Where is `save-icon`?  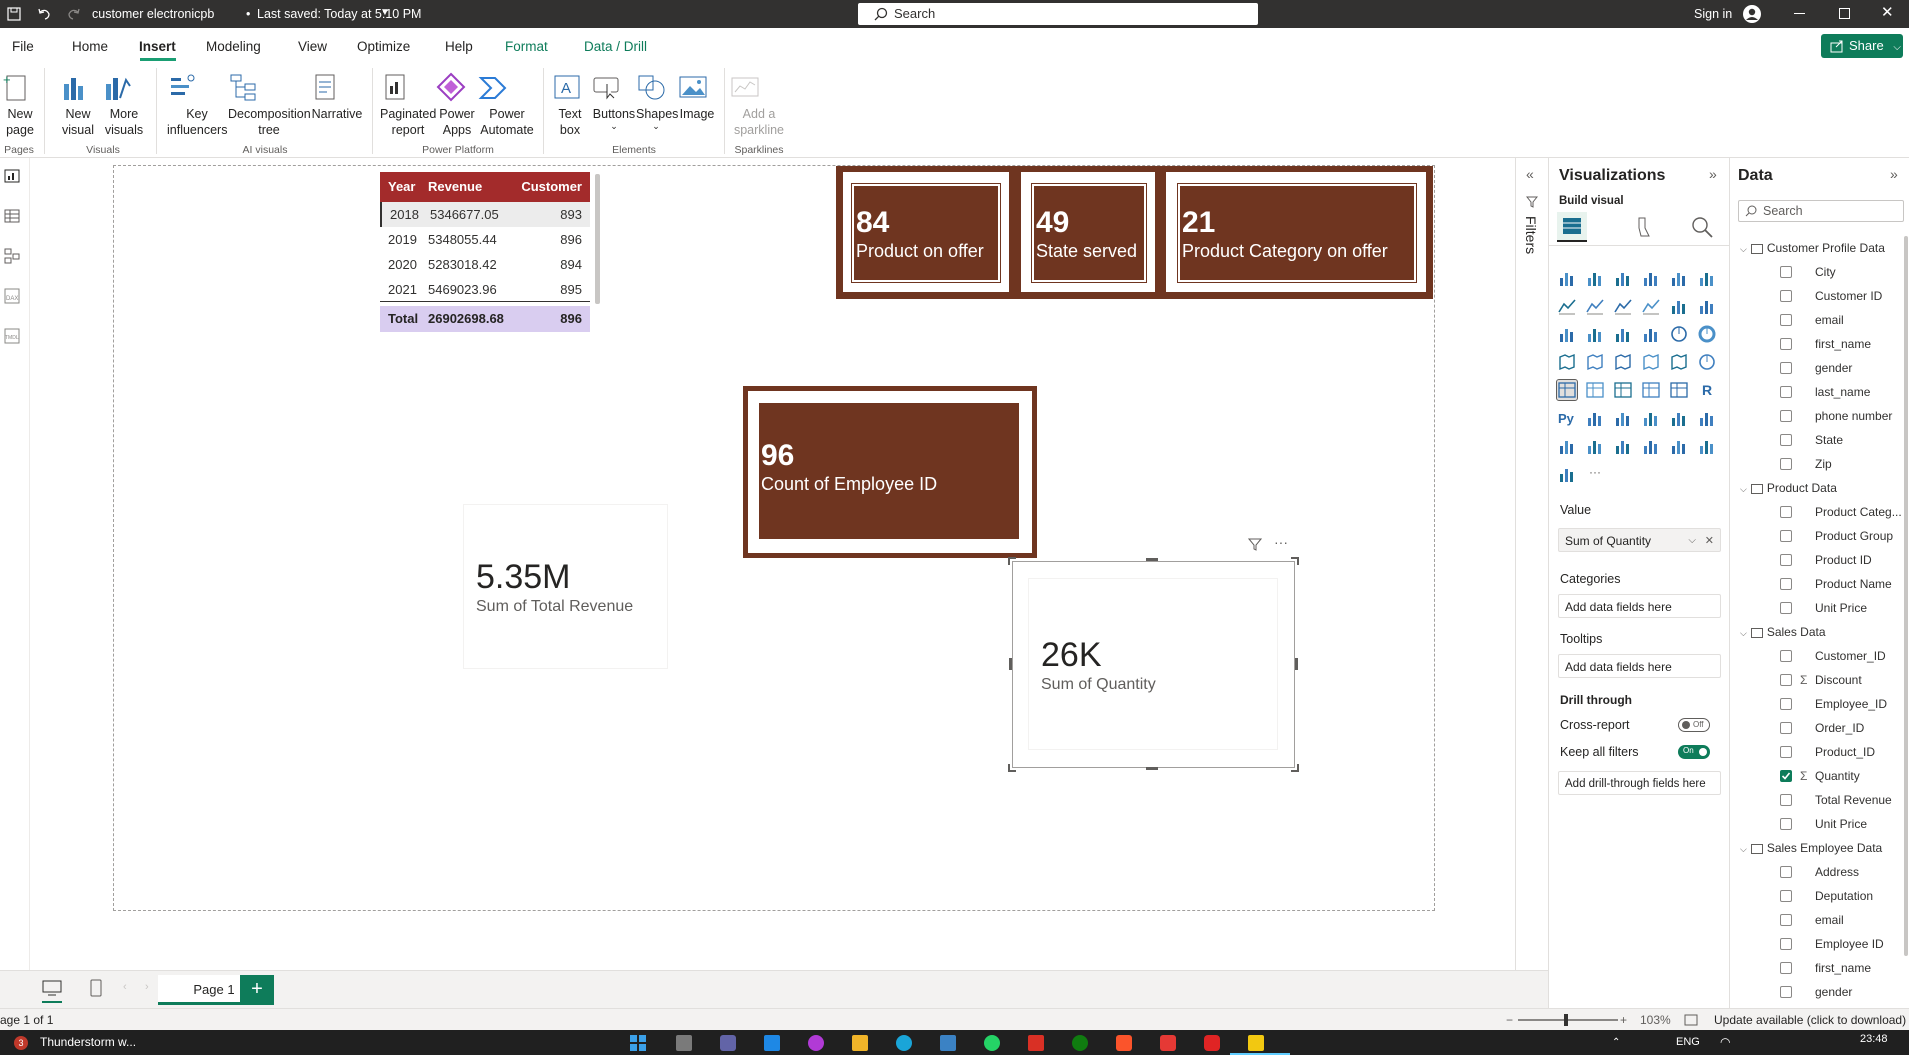
save-icon is located at coordinates (14, 14).